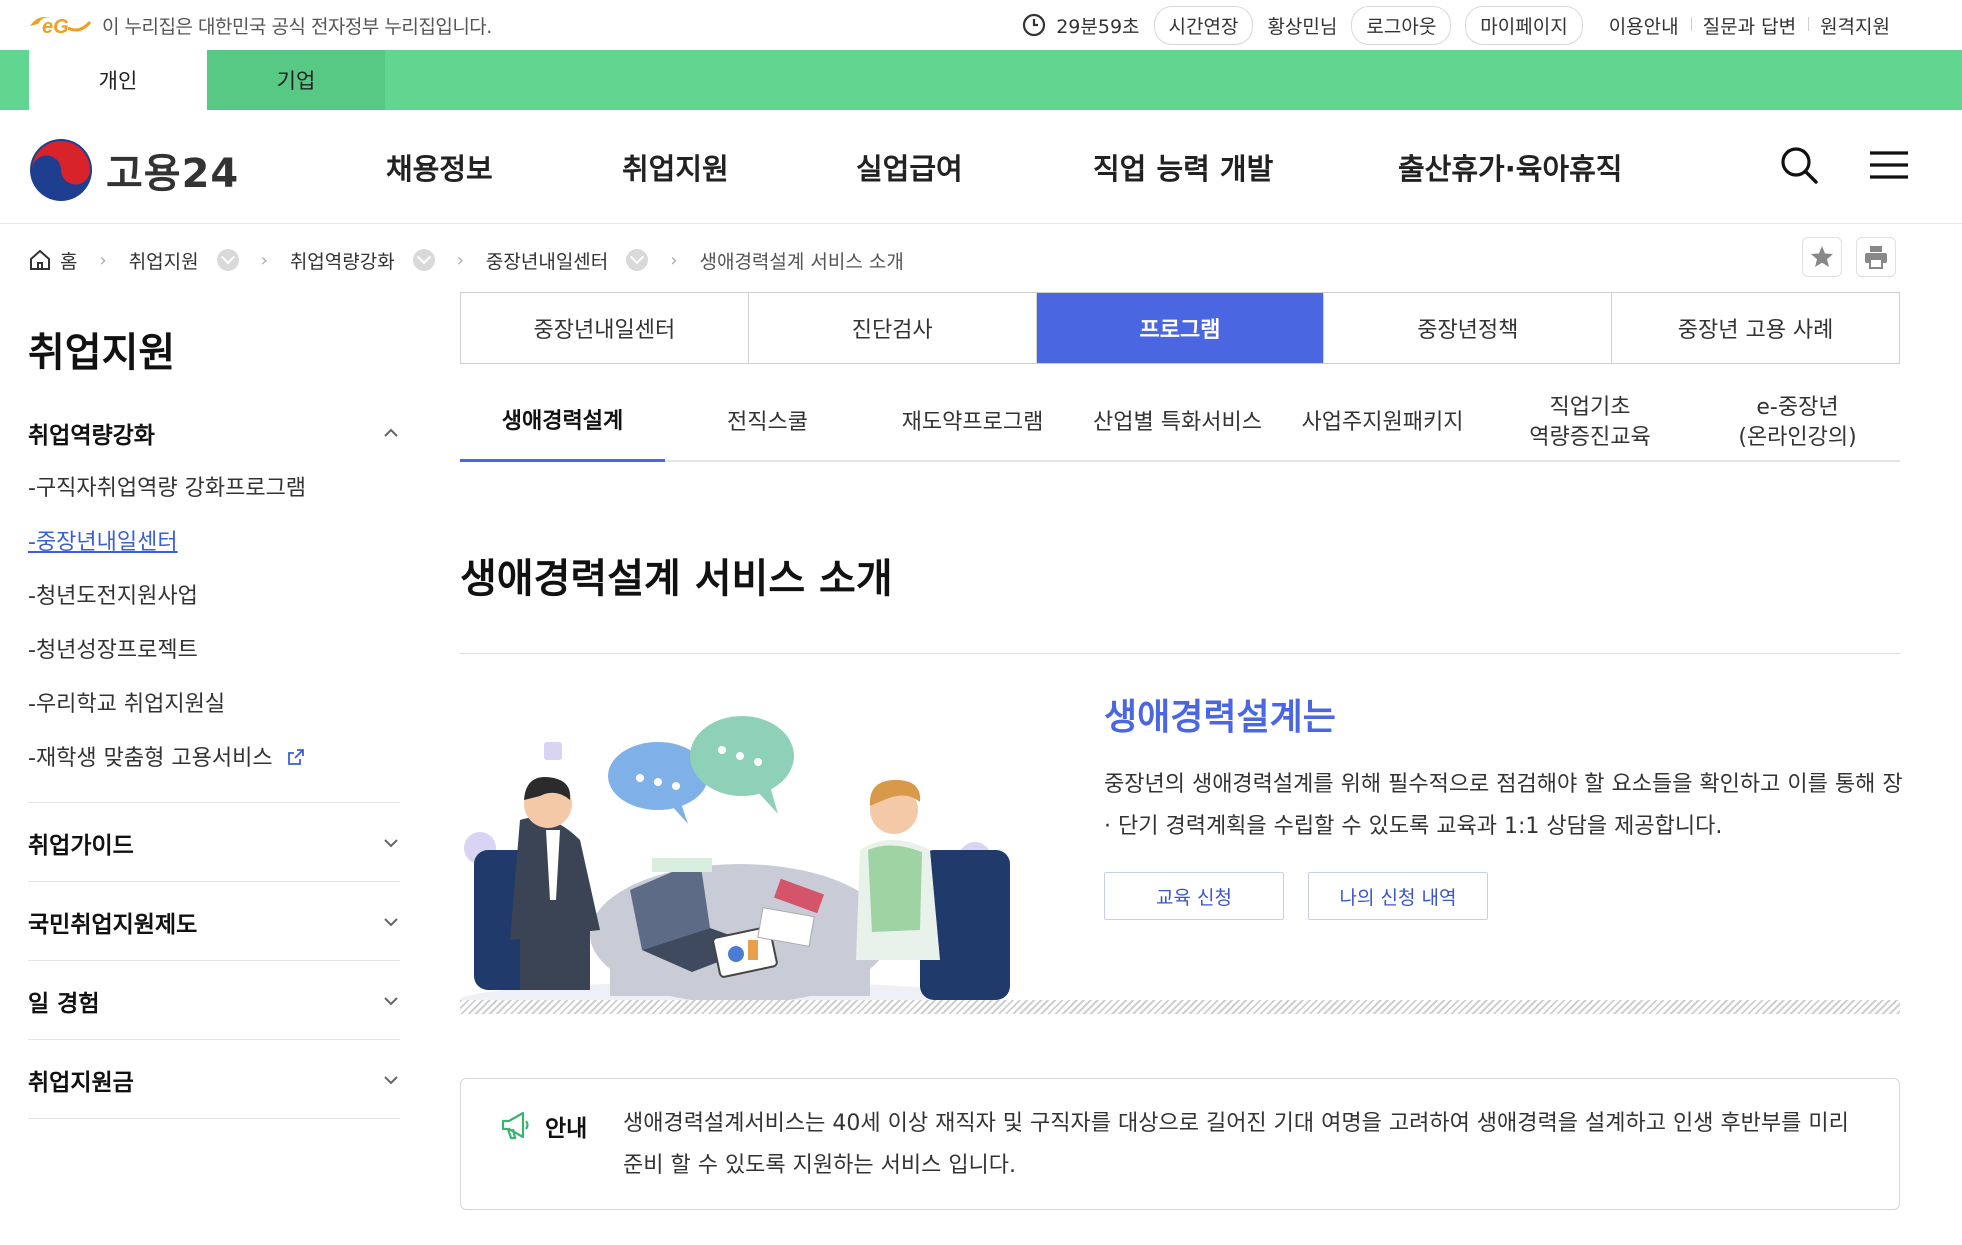  Describe the element at coordinates (103, 540) in the screenshot. I see `sidebar-item-middle-age-center: -중장년내일센터` at that location.